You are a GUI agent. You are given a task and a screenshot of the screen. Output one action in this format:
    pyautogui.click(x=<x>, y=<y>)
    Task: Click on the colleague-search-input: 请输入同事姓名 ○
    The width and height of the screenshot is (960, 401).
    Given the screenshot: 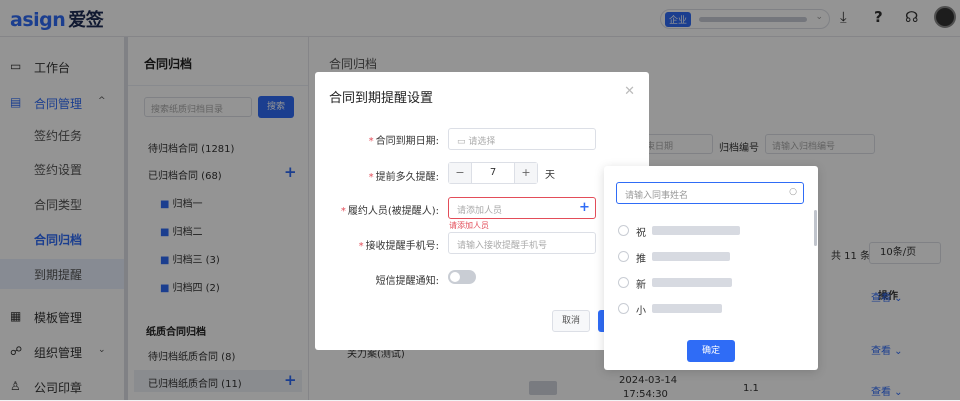 What is the action you would take?
    pyautogui.click(x=710, y=193)
    